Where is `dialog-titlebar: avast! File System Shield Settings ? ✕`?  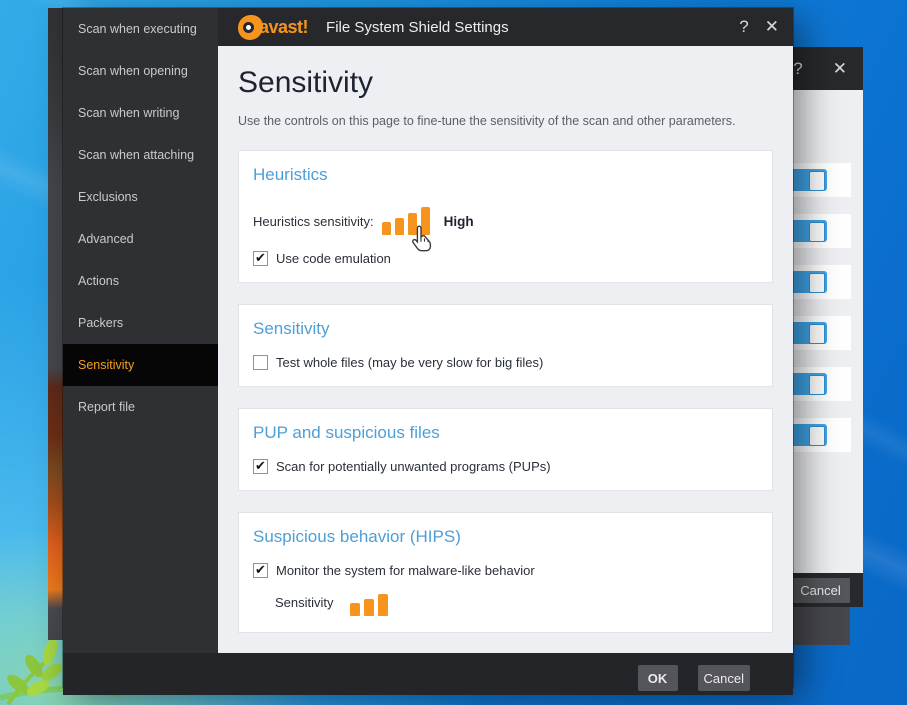 dialog-titlebar: avast! File System Shield Settings ? ✕ is located at coordinates (505, 27).